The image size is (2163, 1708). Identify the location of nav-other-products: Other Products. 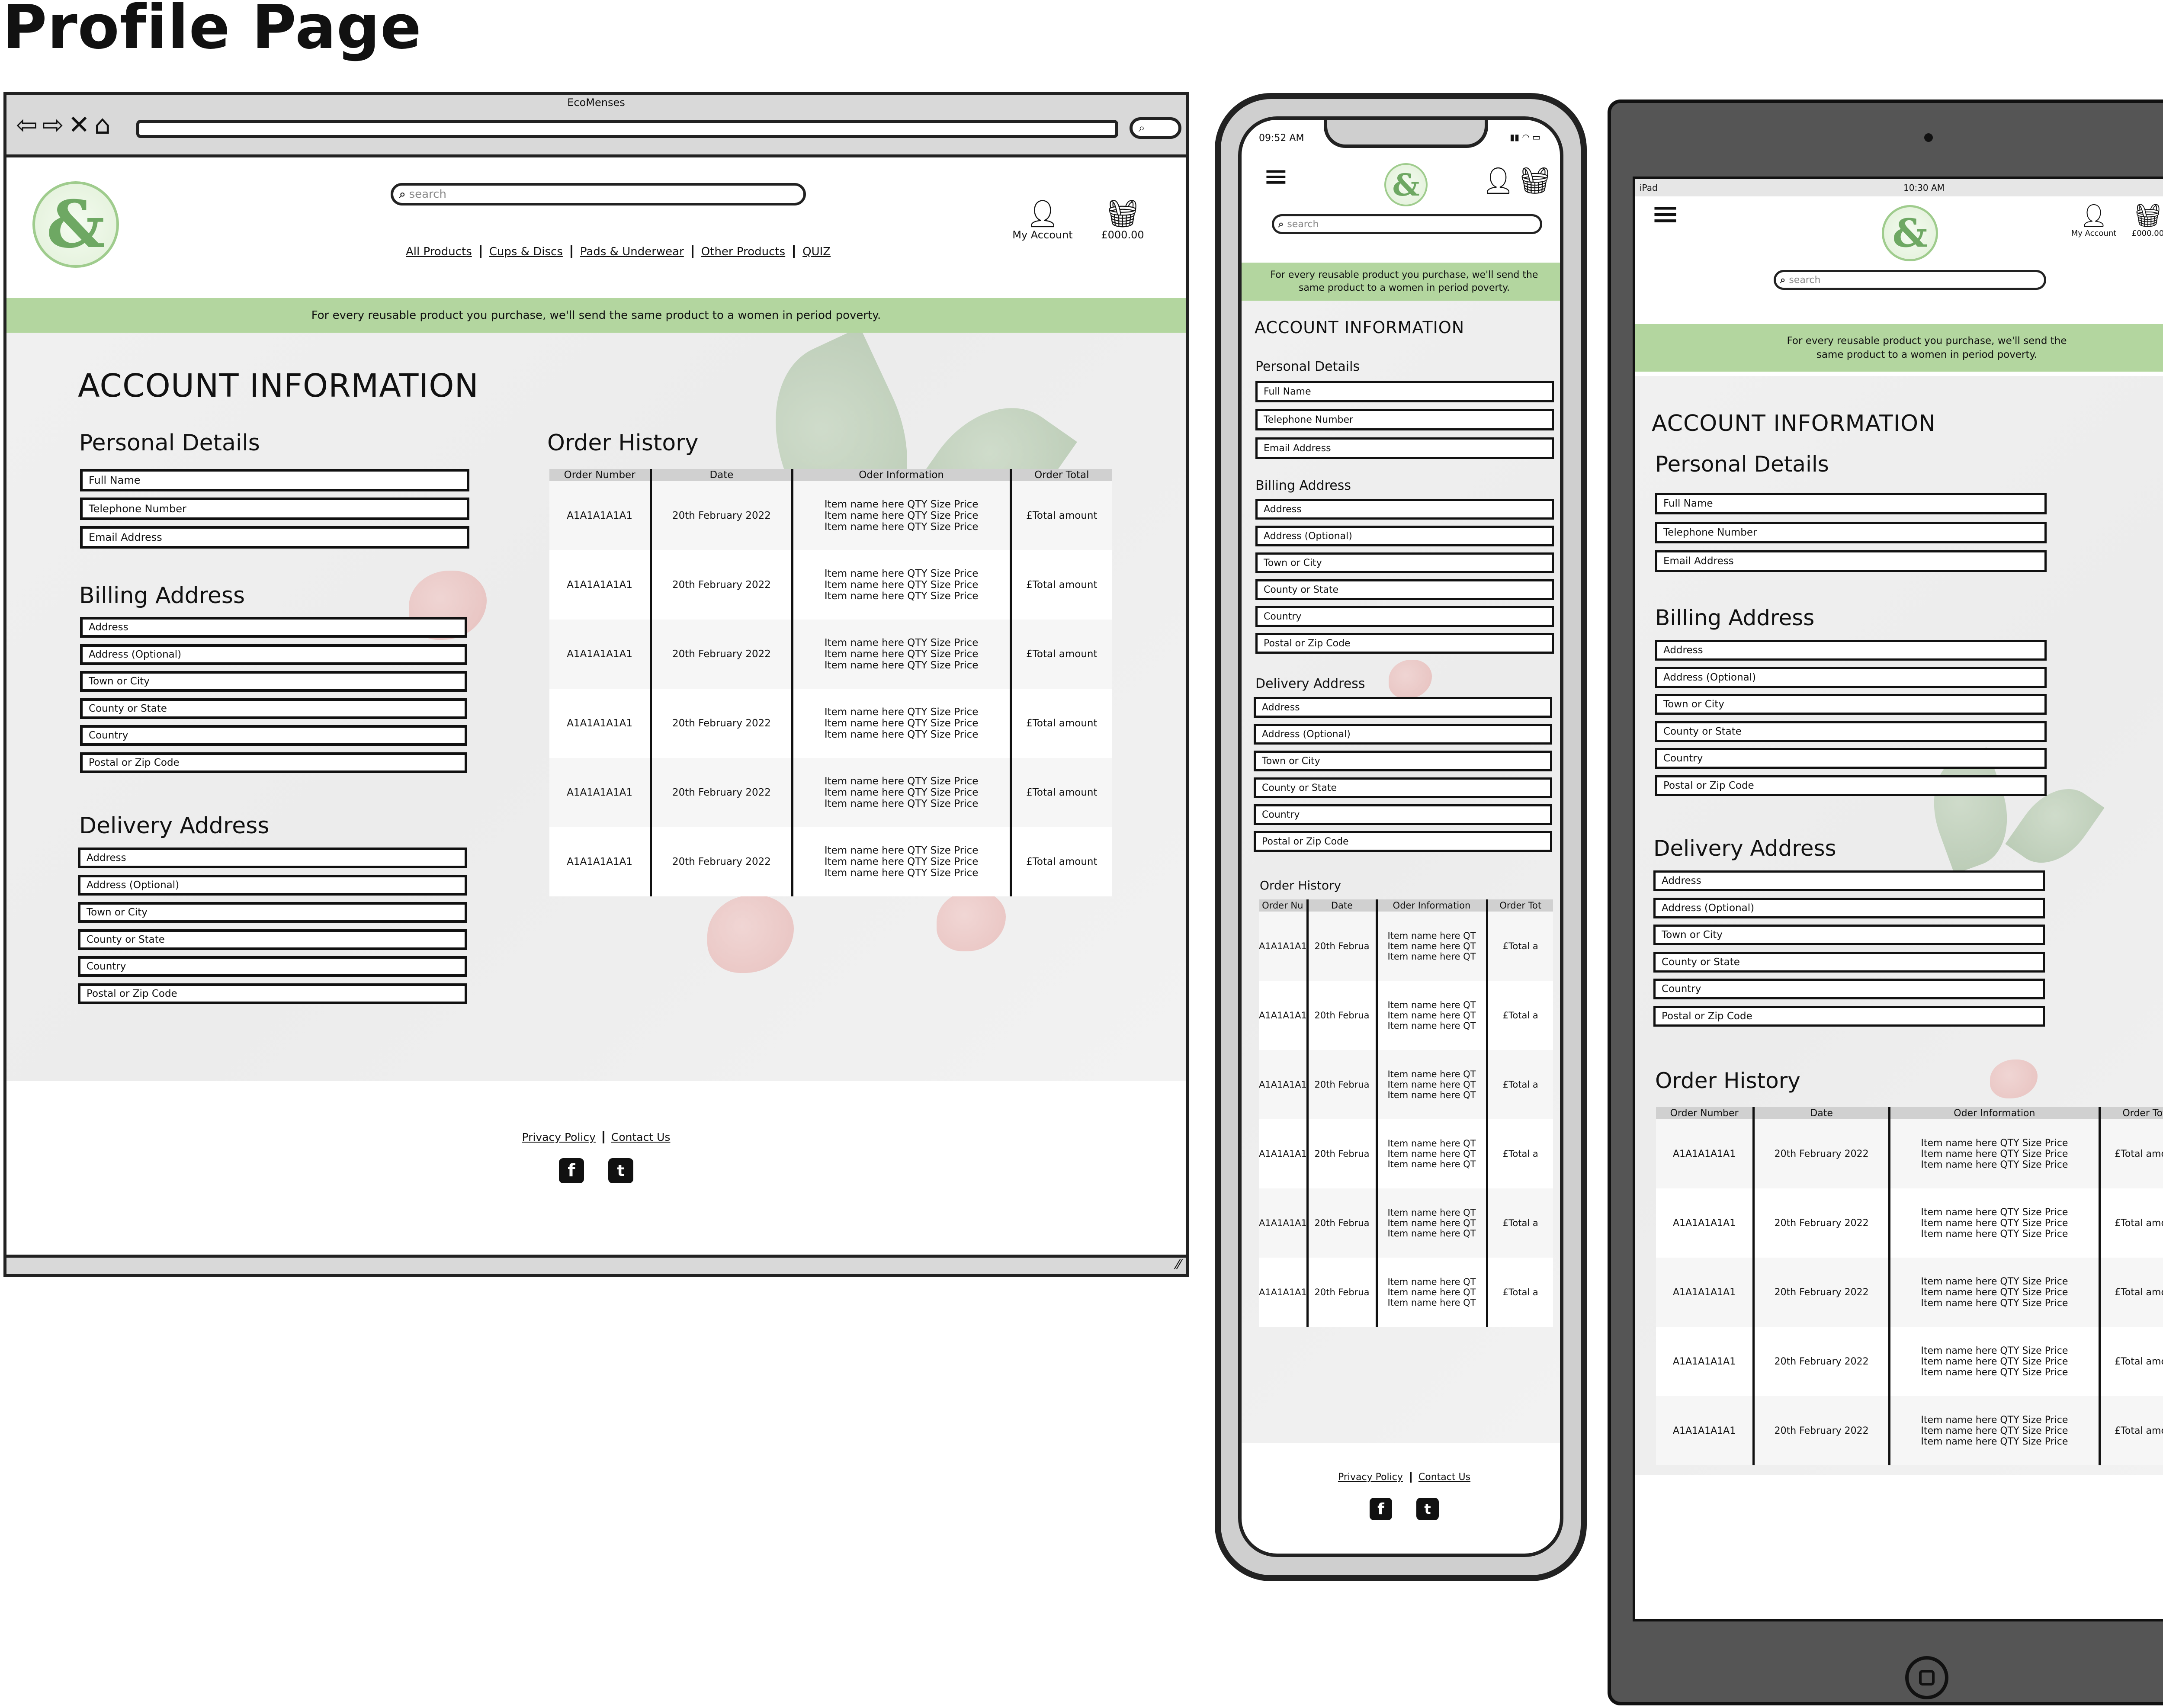
(744, 251).